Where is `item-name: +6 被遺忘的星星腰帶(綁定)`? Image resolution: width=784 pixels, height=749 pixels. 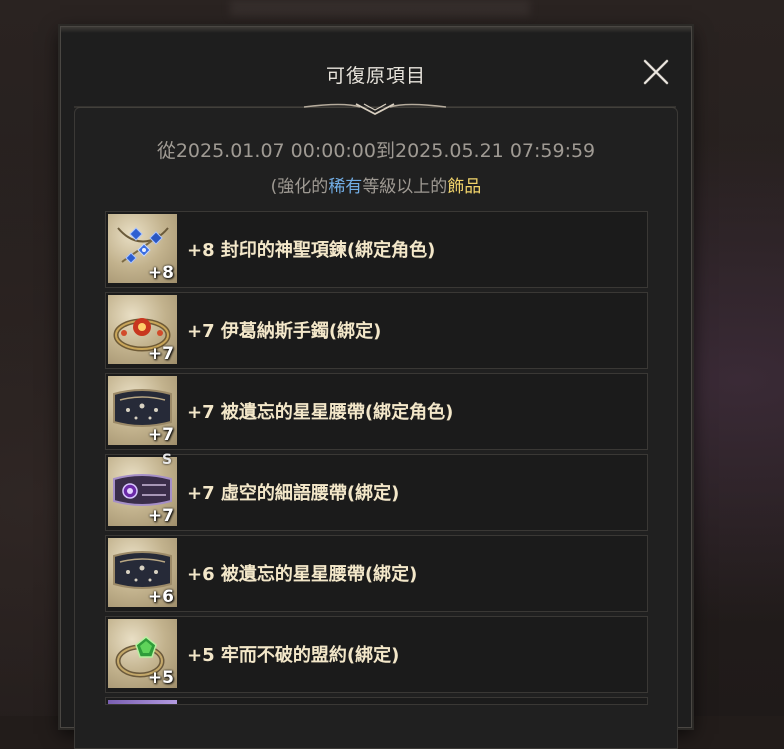 item-name: +6 被遺忘的星星腰帶(綁定) is located at coordinates (302, 574).